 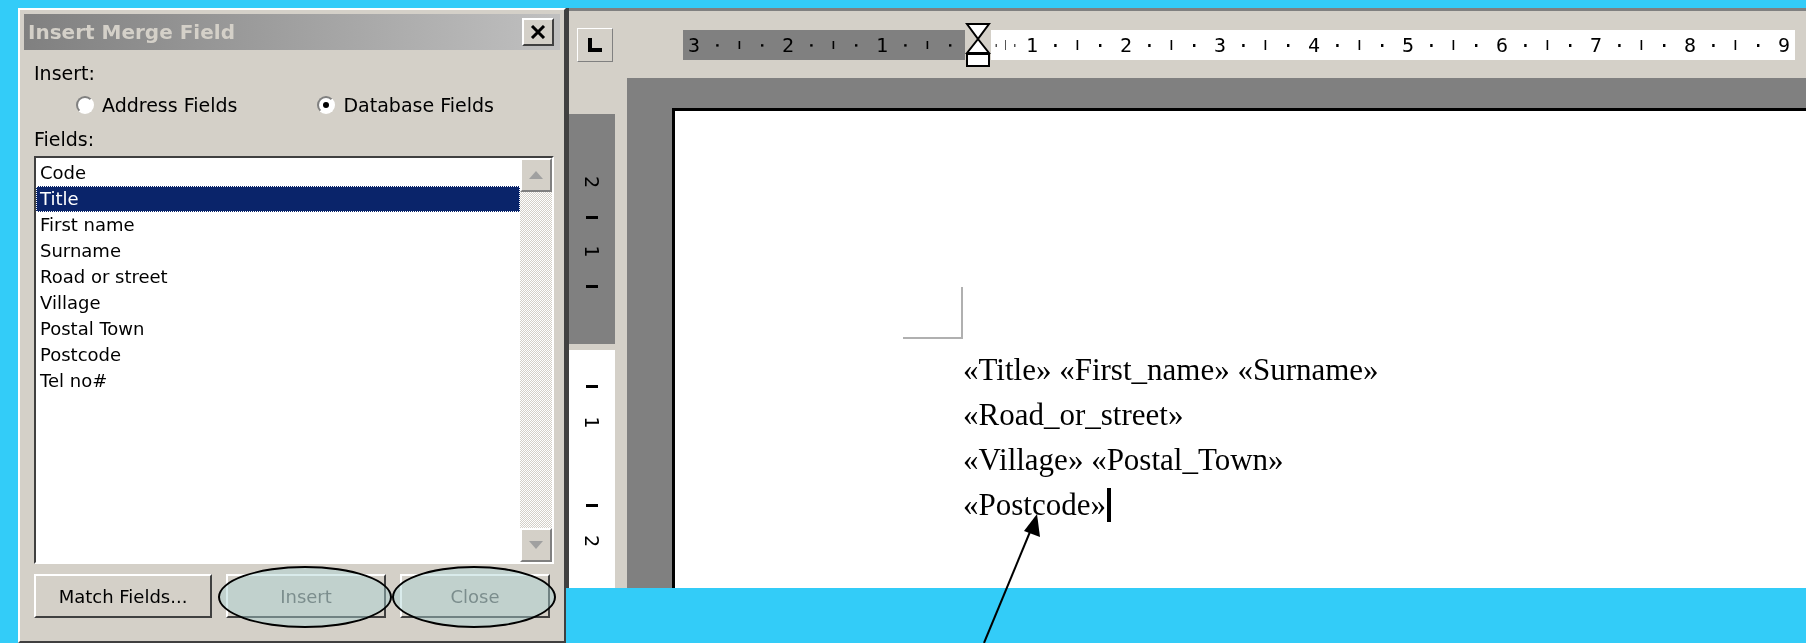 I want to click on list-item: Code, so click(x=278, y=173).